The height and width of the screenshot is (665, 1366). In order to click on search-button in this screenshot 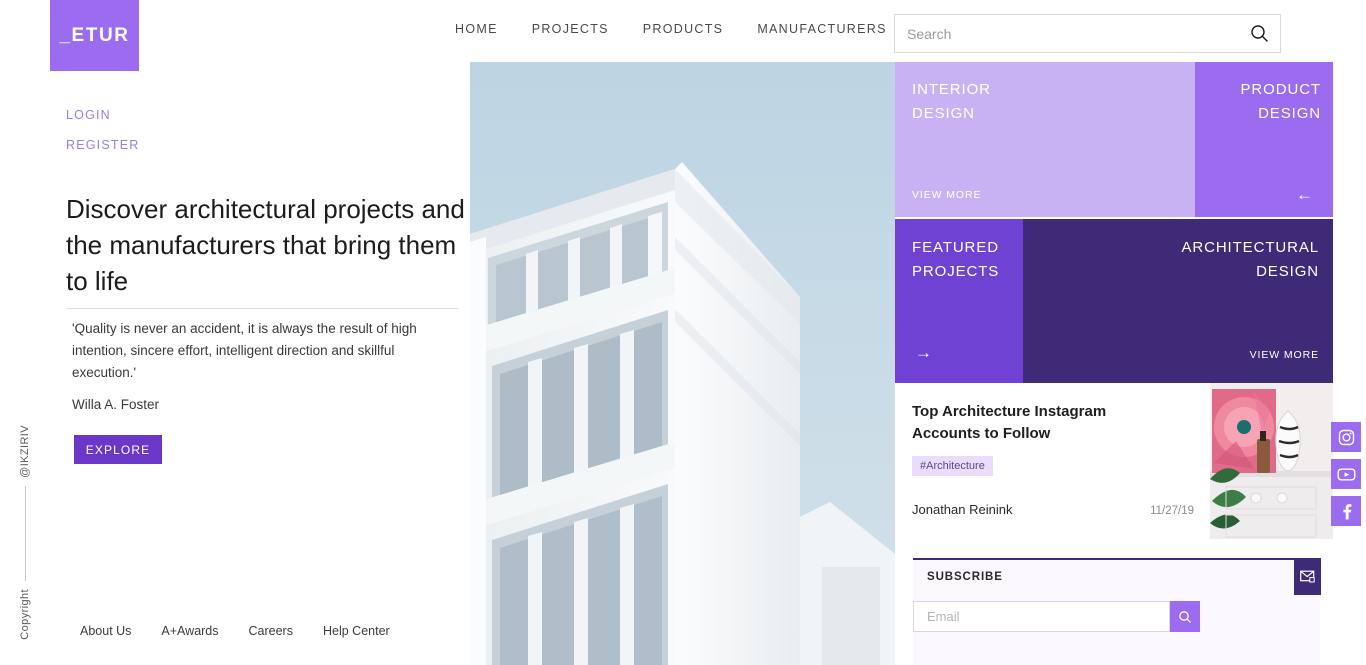, I will do `click(1259, 33)`.